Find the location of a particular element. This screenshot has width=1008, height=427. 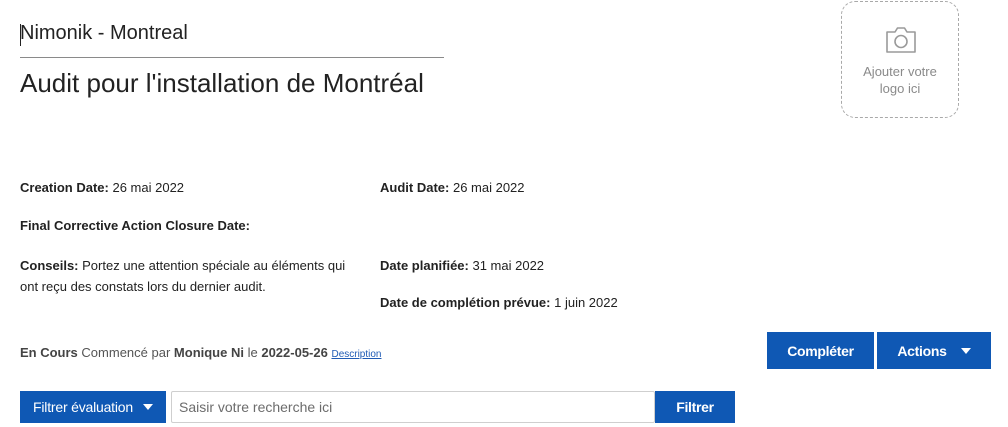

planned-date: Date planifiée: 31 mai 2022 is located at coordinates (462, 265).